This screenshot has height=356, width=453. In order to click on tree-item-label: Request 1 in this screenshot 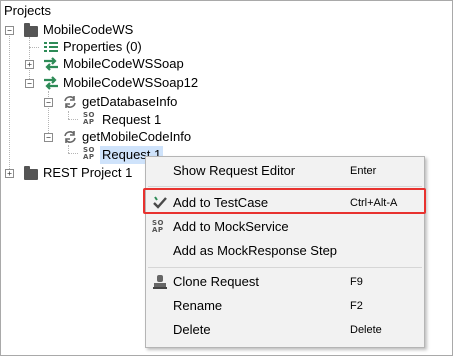, I will do `click(132, 119)`.